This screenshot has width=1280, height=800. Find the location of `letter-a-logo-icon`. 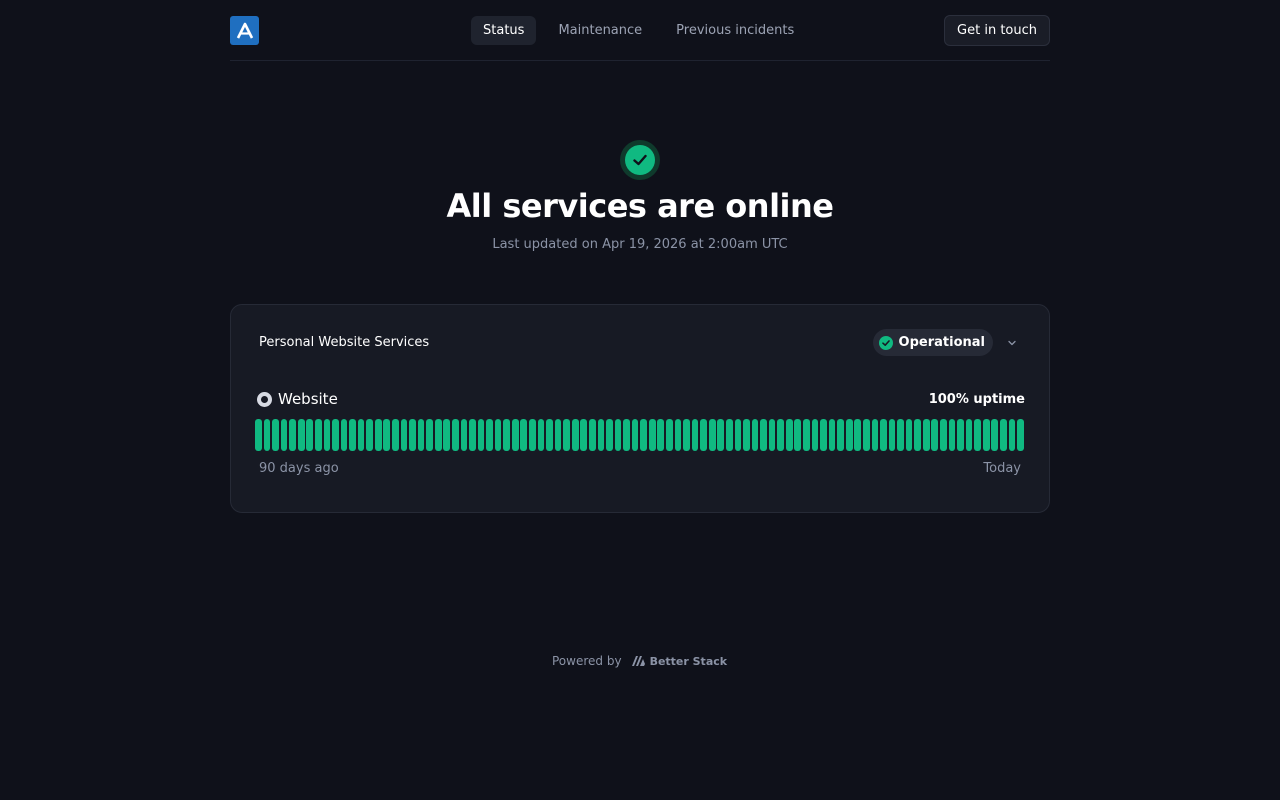

letter-a-logo-icon is located at coordinates (244, 30).